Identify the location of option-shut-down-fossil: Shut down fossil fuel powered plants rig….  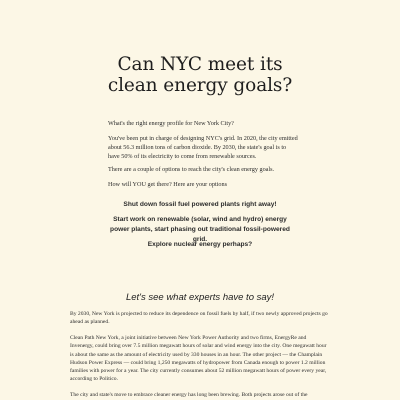
(200, 205).